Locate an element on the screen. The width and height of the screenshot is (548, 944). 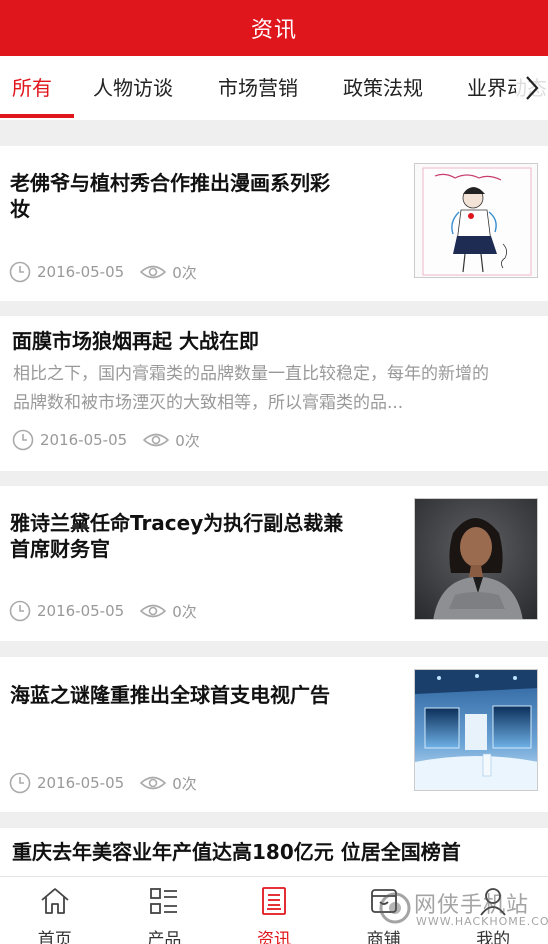
watermark-url: WWW.HACKHOME.COM is located at coordinates (482, 921).